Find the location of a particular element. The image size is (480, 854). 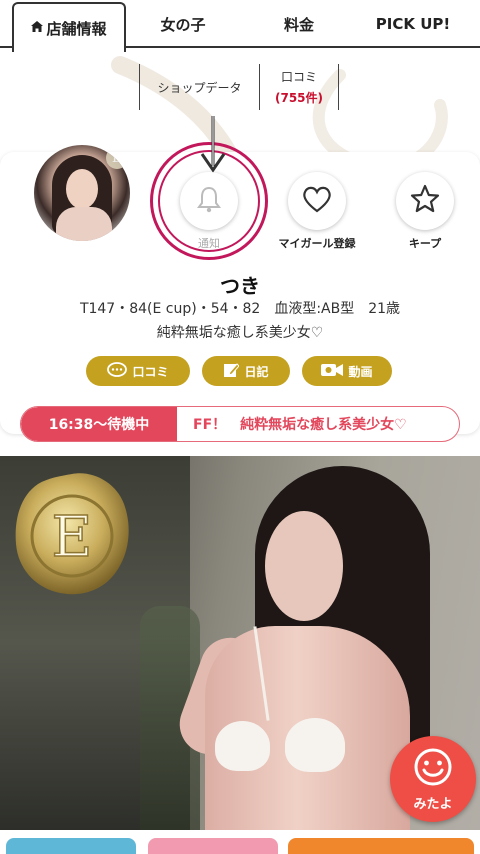

tab-label: PICK UP! is located at coordinates (413, 24).